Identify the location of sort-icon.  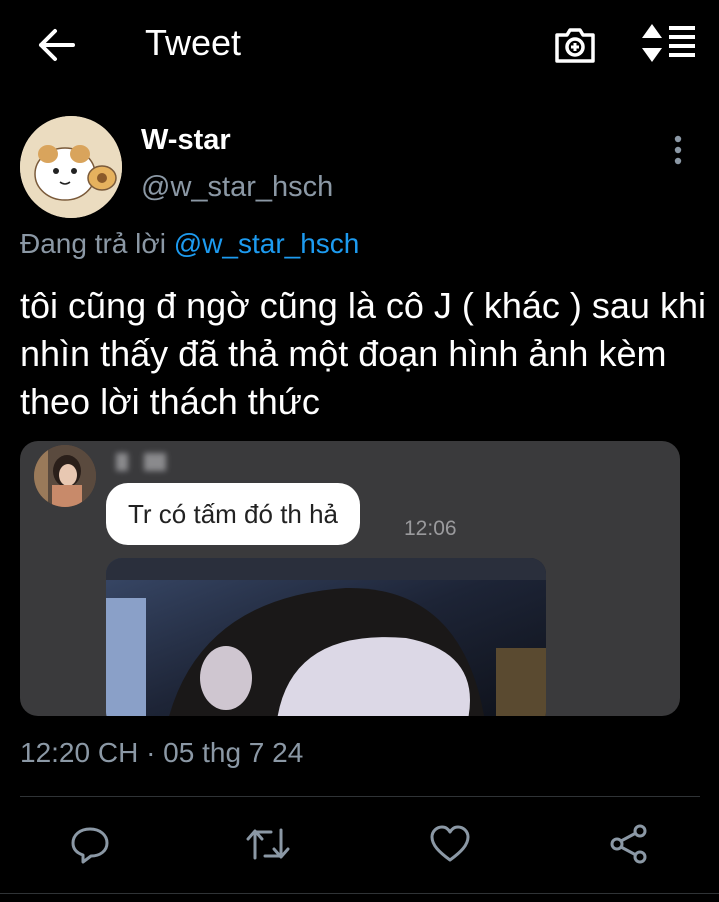
(668, 43).